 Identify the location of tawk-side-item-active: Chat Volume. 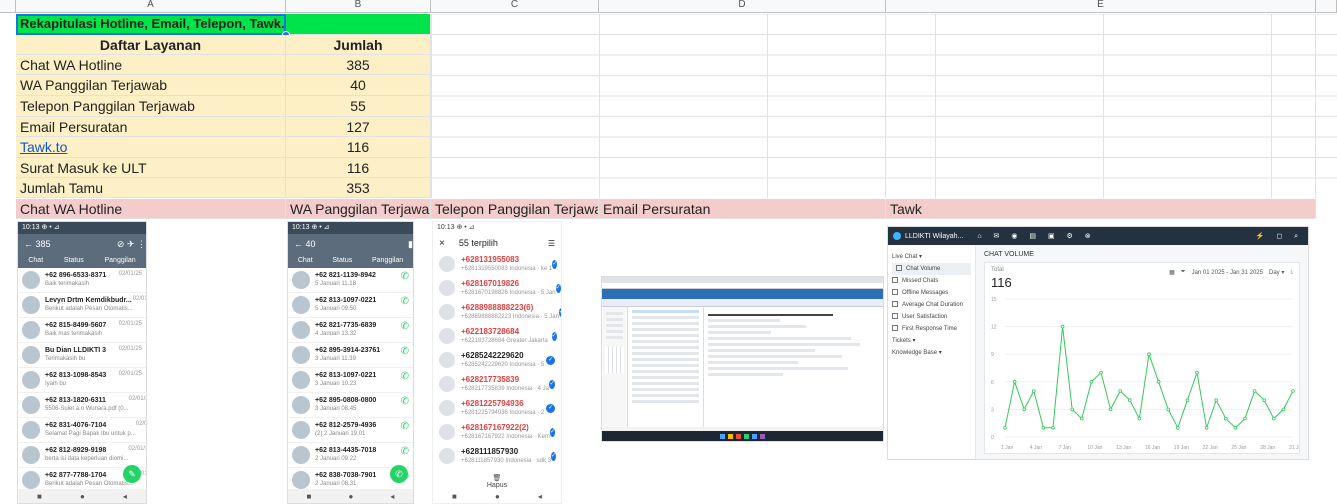
(931, 269).